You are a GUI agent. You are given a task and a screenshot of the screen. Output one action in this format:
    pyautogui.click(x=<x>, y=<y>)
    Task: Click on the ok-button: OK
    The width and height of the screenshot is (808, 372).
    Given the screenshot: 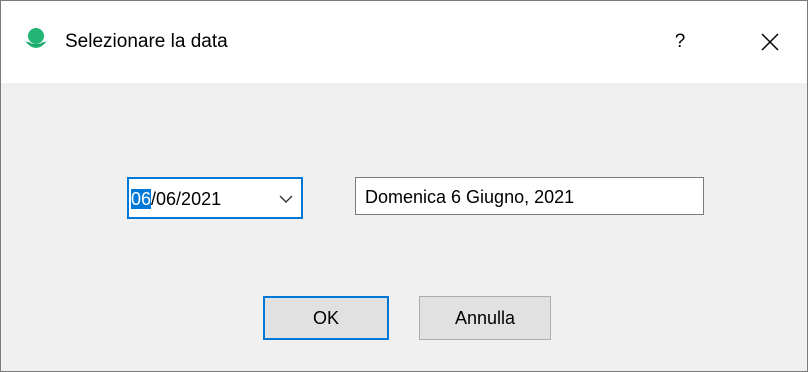 What is the action you would take?
    pyautogui.click(x=326, y=318)
    